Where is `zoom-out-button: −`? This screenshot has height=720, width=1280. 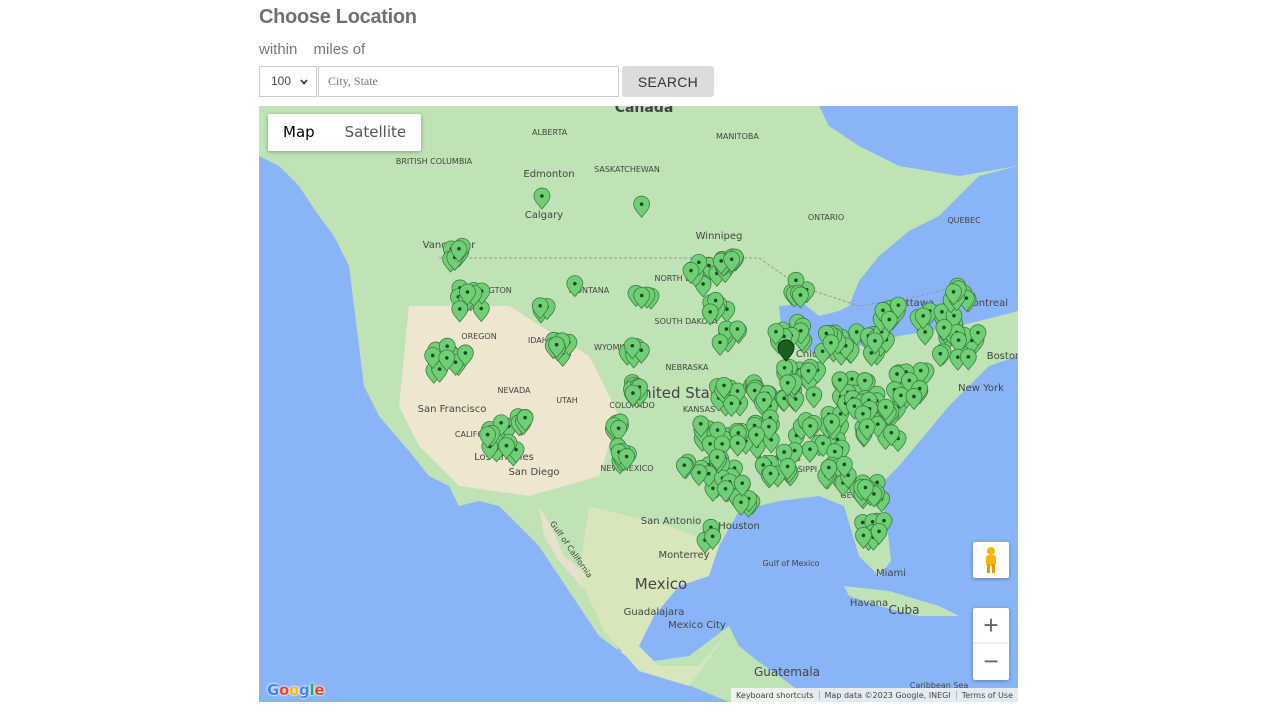 zoom-out-button: − is located at coordinates (991, 662).